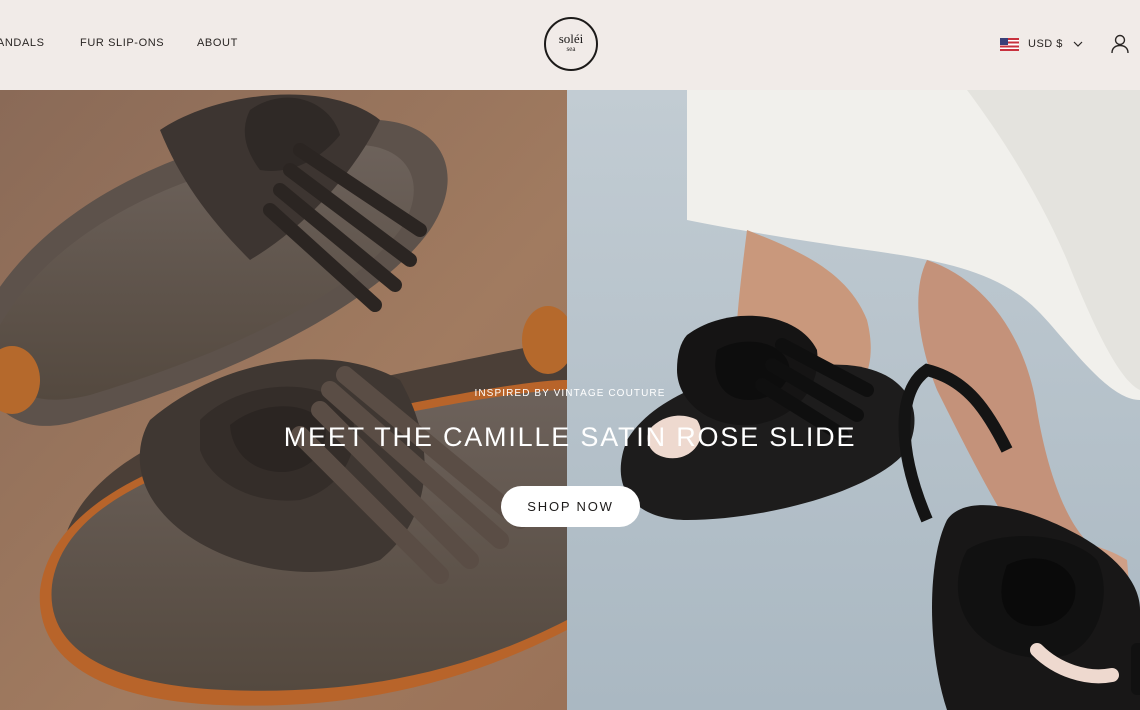 This screenshot has height=710, width=1140. Describe the element at coordinates (1045, 44) in the screenshot. I see `currency-label: USD $` at that location.